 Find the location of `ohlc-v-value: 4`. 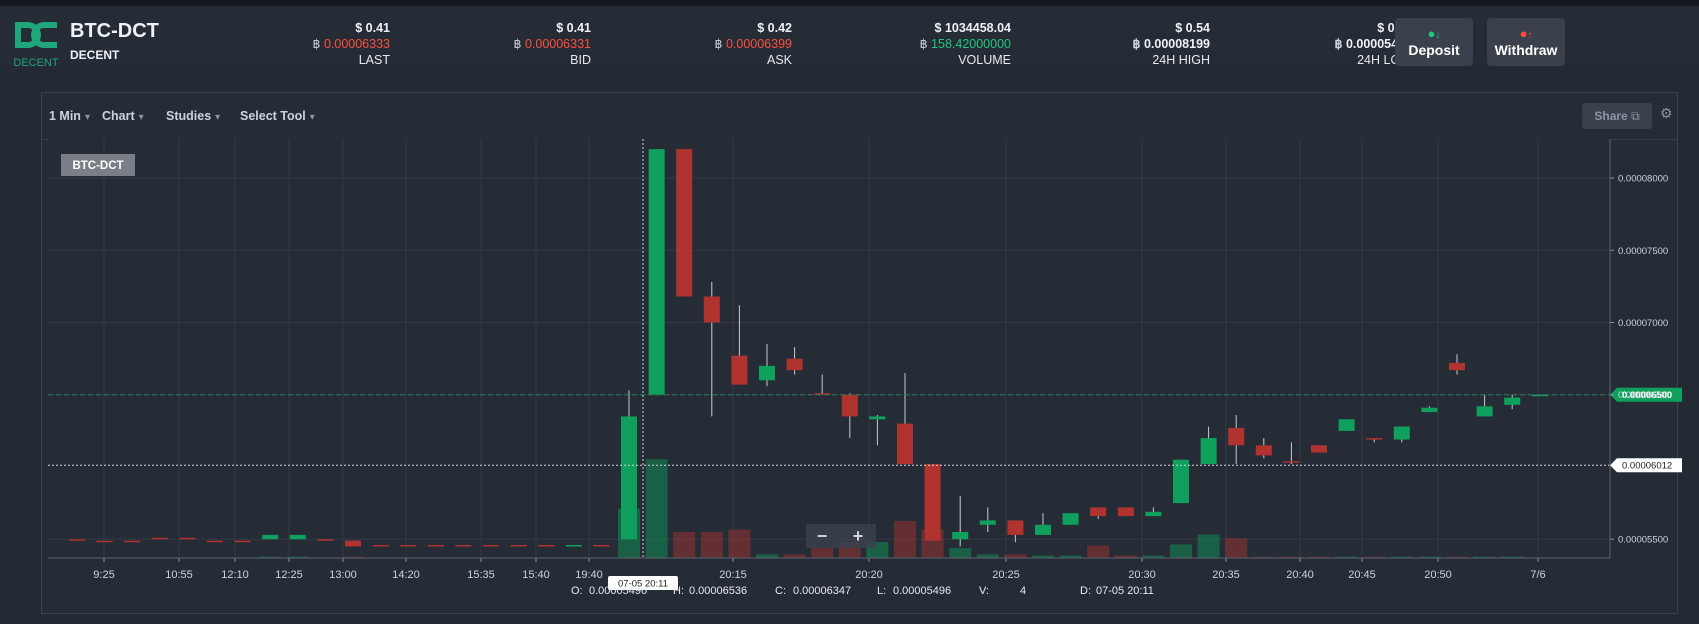

ohlc-v-value: 4 is located at coordinates (1023, 591).